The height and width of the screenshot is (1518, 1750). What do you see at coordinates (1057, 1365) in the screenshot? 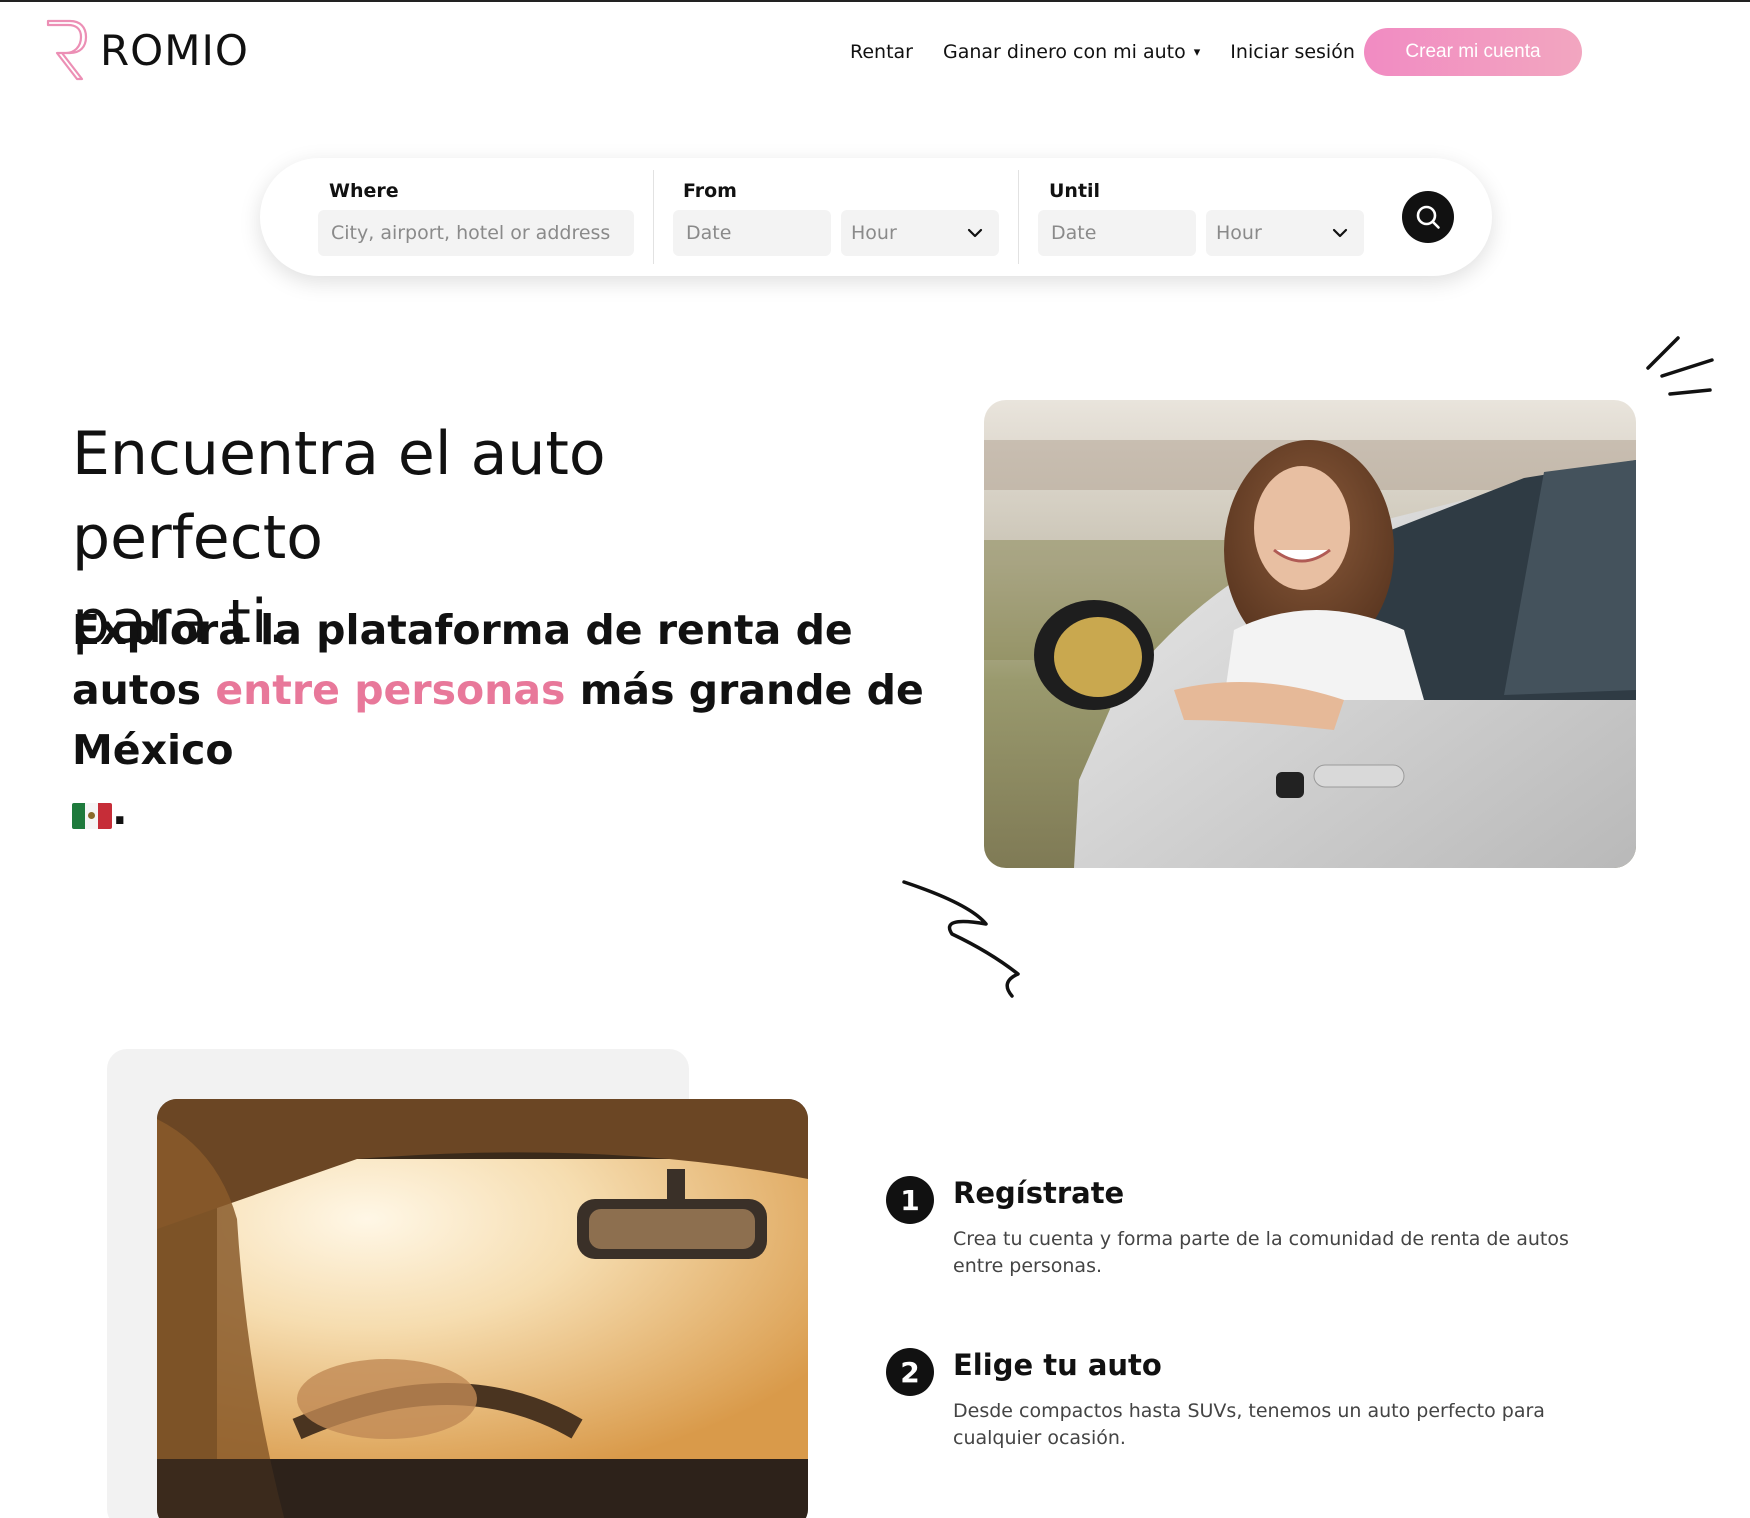
I see `step-title-2: Elige tu auto` at bounding box center [1057, 1365].